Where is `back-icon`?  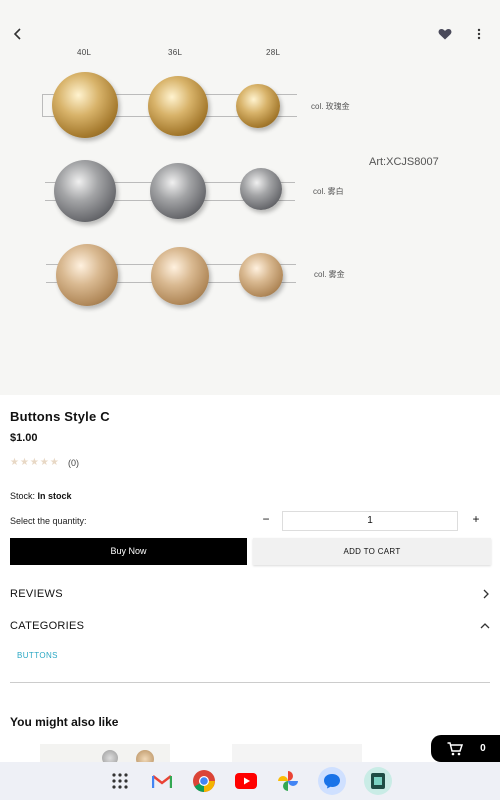
back-icon is located at coordinates (17, 34).